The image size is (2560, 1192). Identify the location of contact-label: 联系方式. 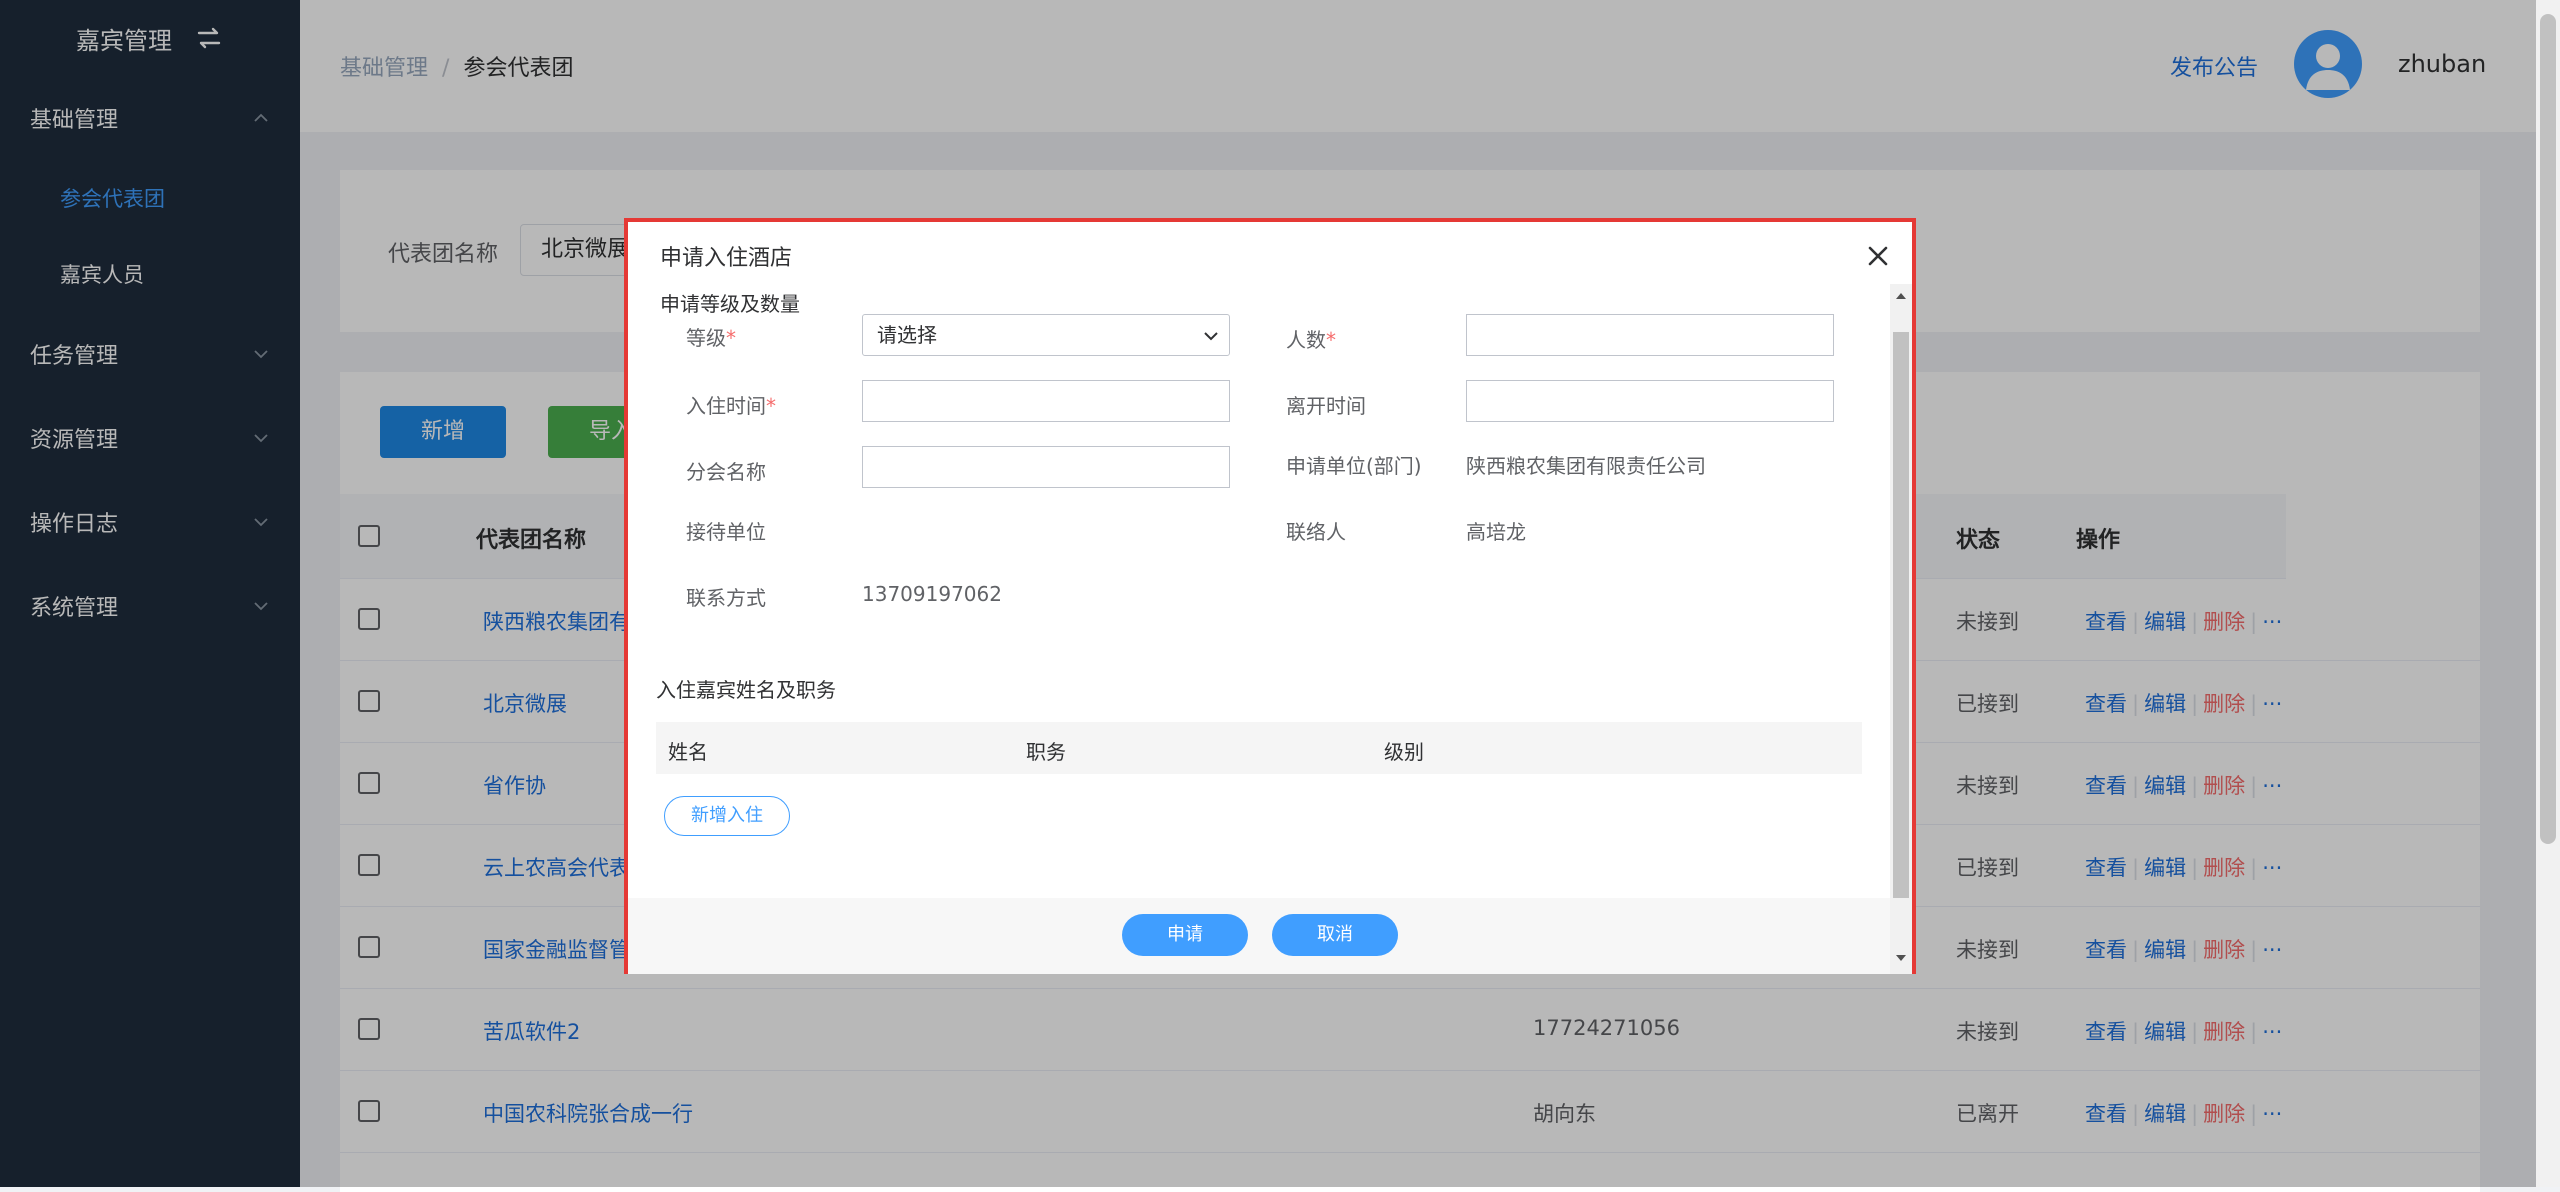
(726, 598).